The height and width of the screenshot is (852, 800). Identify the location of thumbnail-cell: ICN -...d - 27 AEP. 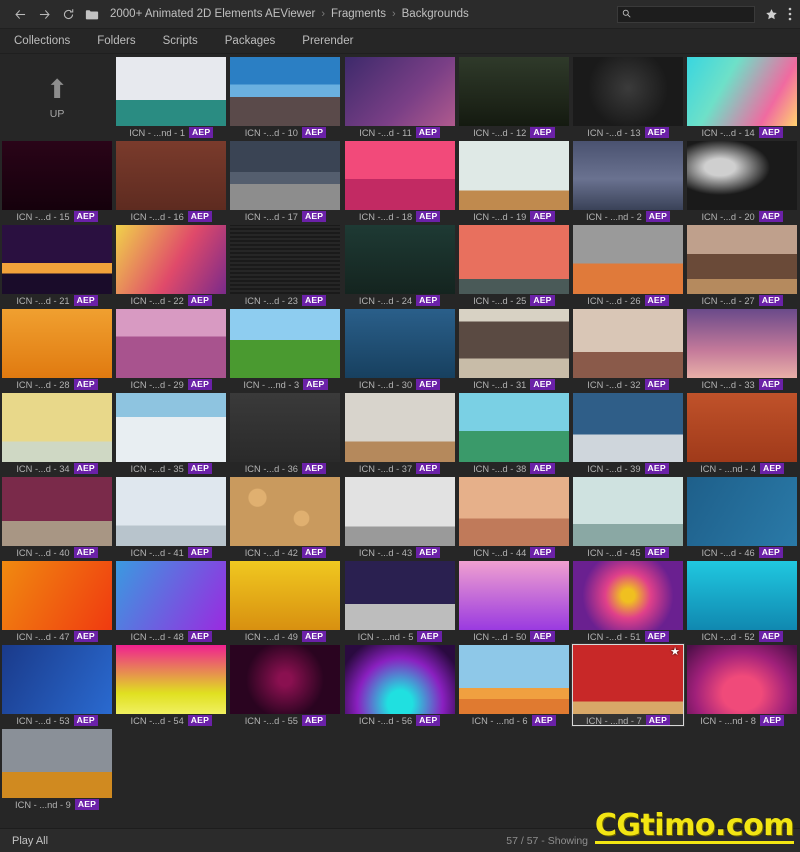
(742, 265).